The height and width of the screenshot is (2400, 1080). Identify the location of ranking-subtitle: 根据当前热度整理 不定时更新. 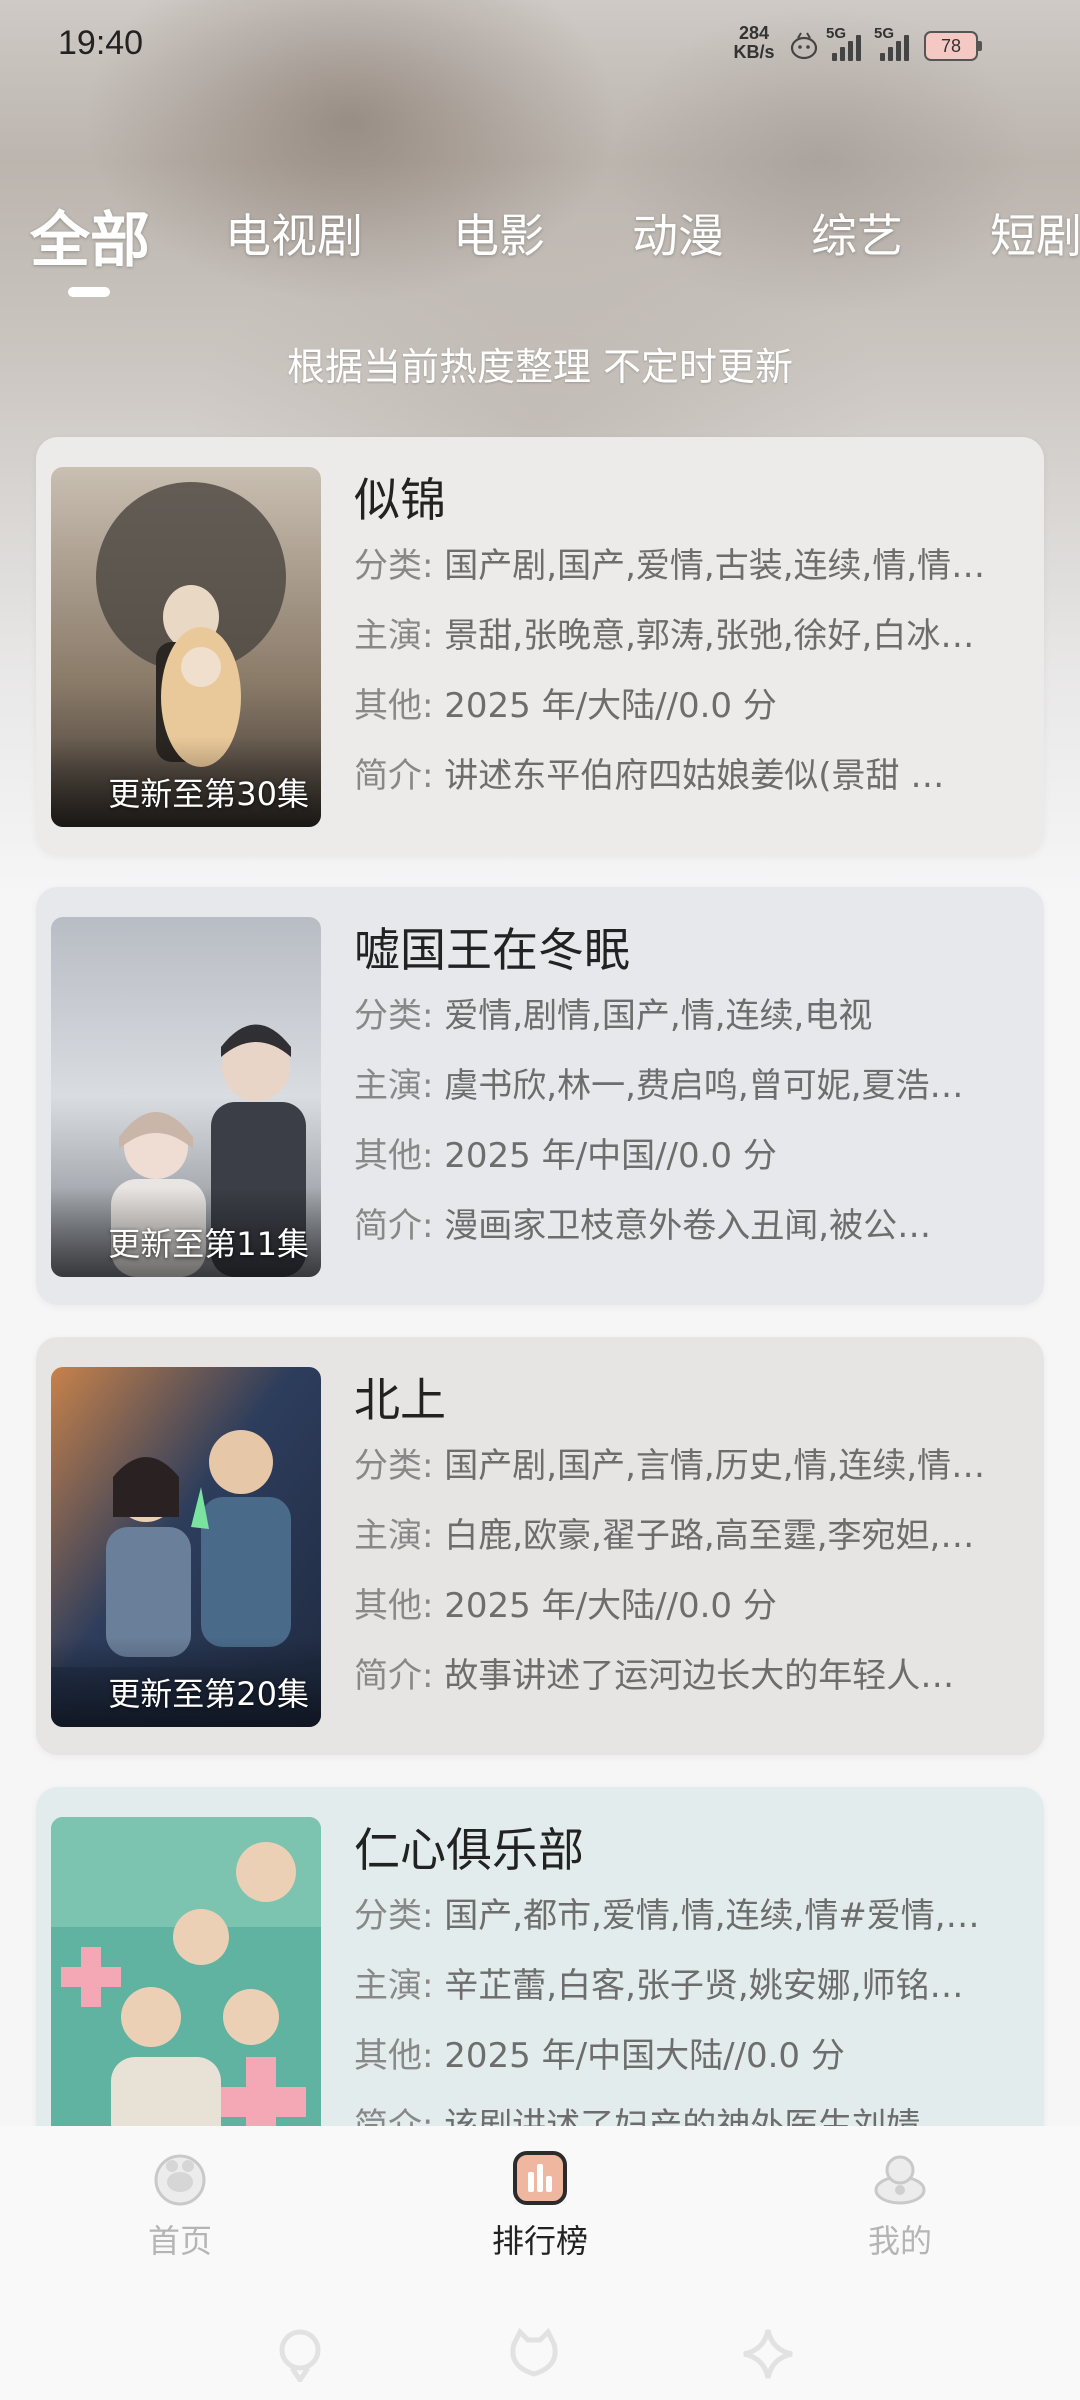
(540, 367).